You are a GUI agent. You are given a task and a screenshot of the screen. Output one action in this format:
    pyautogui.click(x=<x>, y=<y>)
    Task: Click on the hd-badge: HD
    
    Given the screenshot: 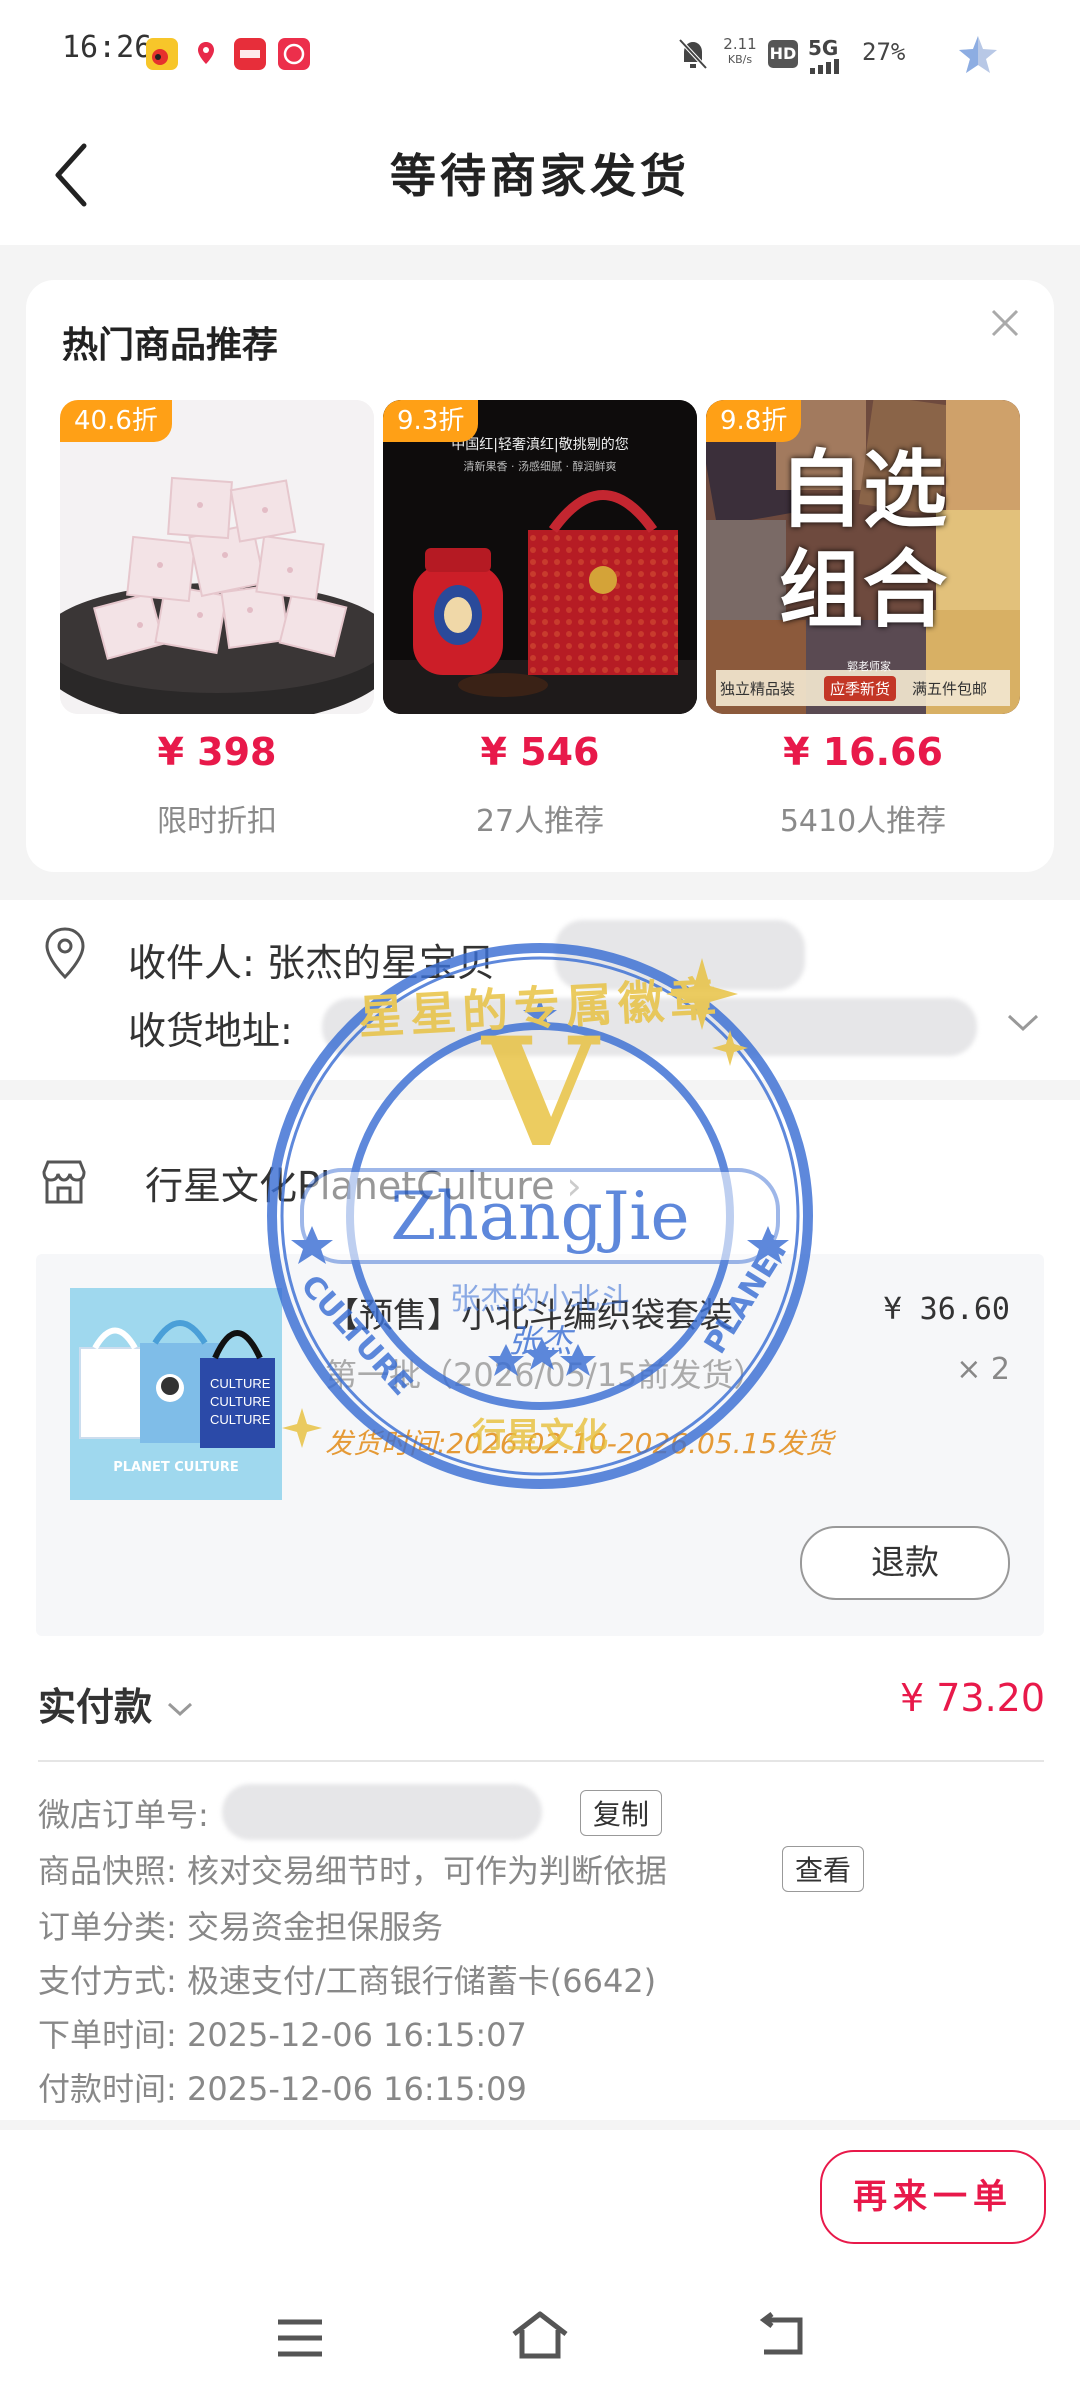 What is the action you would take?
    pyautogui.click(x=783, y=54)
    